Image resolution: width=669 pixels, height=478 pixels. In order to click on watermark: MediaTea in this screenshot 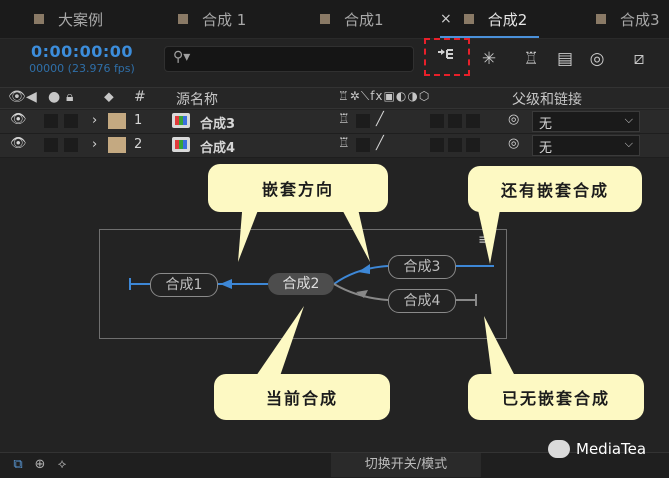, I will do `click(597, 449)`.